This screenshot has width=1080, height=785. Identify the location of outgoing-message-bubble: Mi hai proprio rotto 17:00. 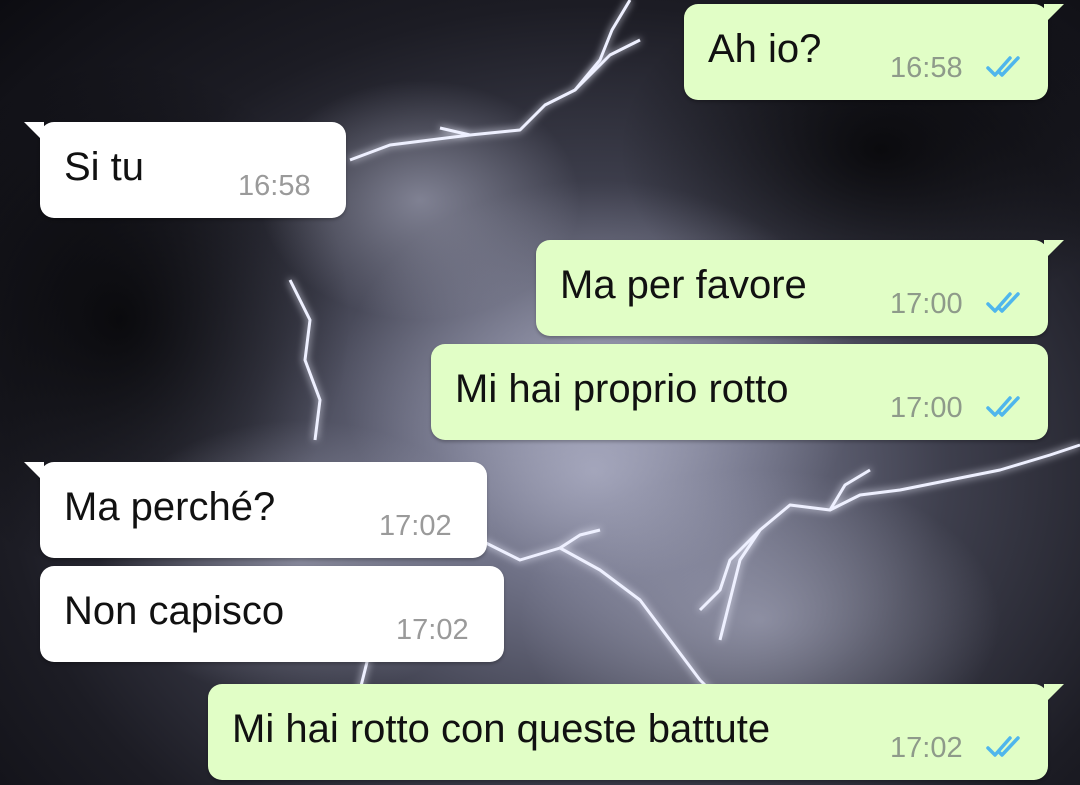
(739, 392).